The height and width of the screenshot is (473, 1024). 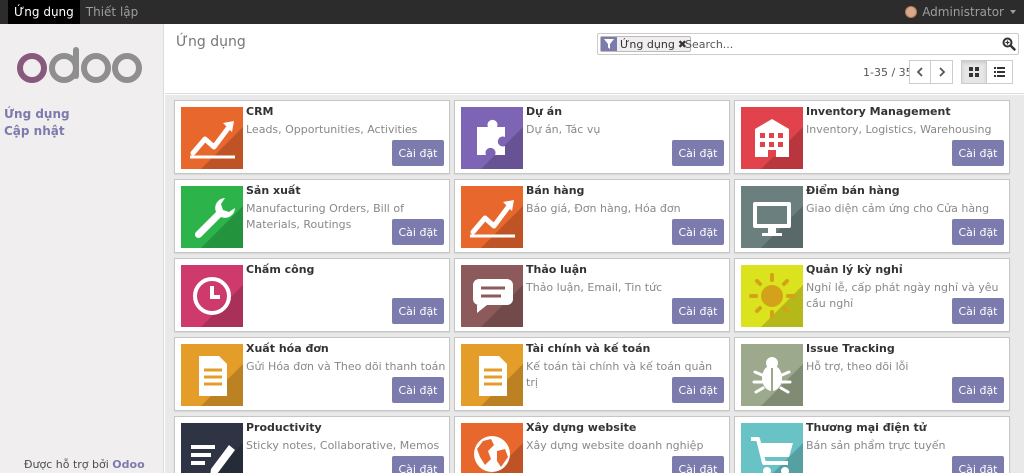 What do you see at coordinates (960, 12) in the screenshot?
I see `user-menu: Administrator` at bounding box center [960, 12].